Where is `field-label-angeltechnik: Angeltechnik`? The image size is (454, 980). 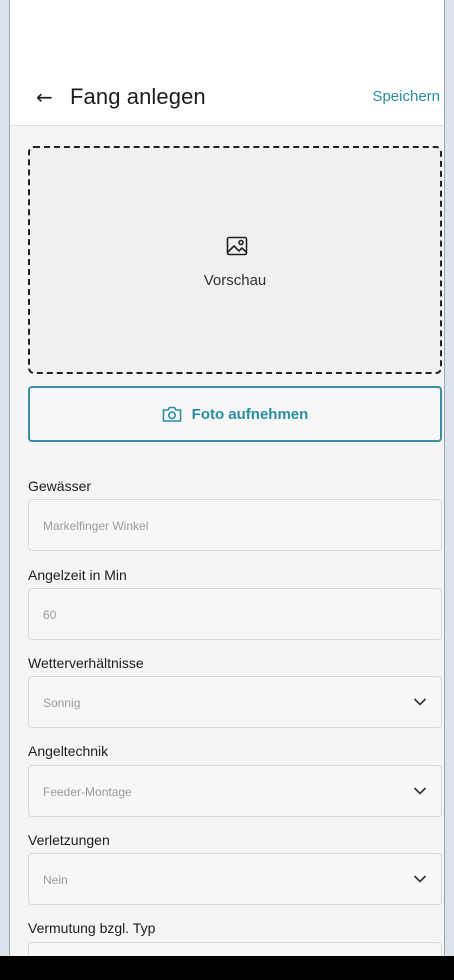
field-label-angeltechnik: Angeltechnik is located at coordinates (68, 751).